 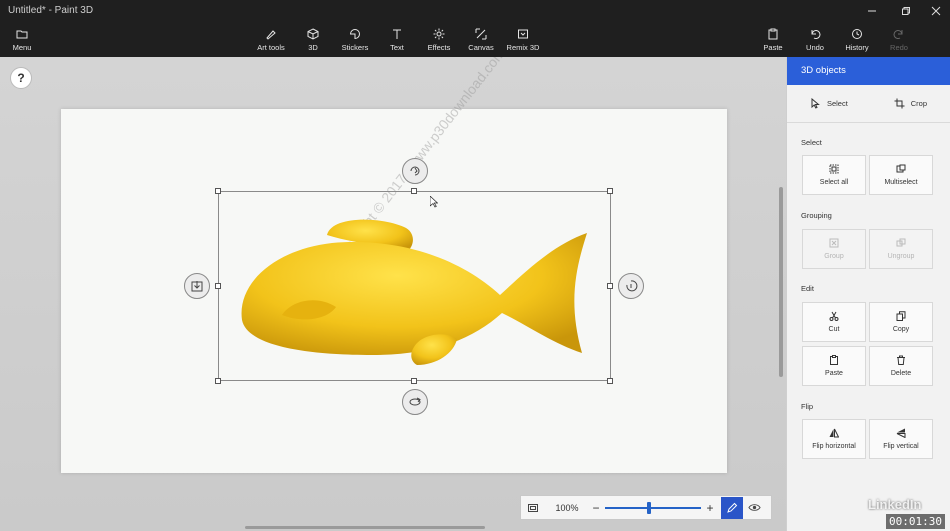 What do you see at coordinates (901, 322) in the screenshot?
I see `copy-button: Copy` at bounding box center [901, 322].